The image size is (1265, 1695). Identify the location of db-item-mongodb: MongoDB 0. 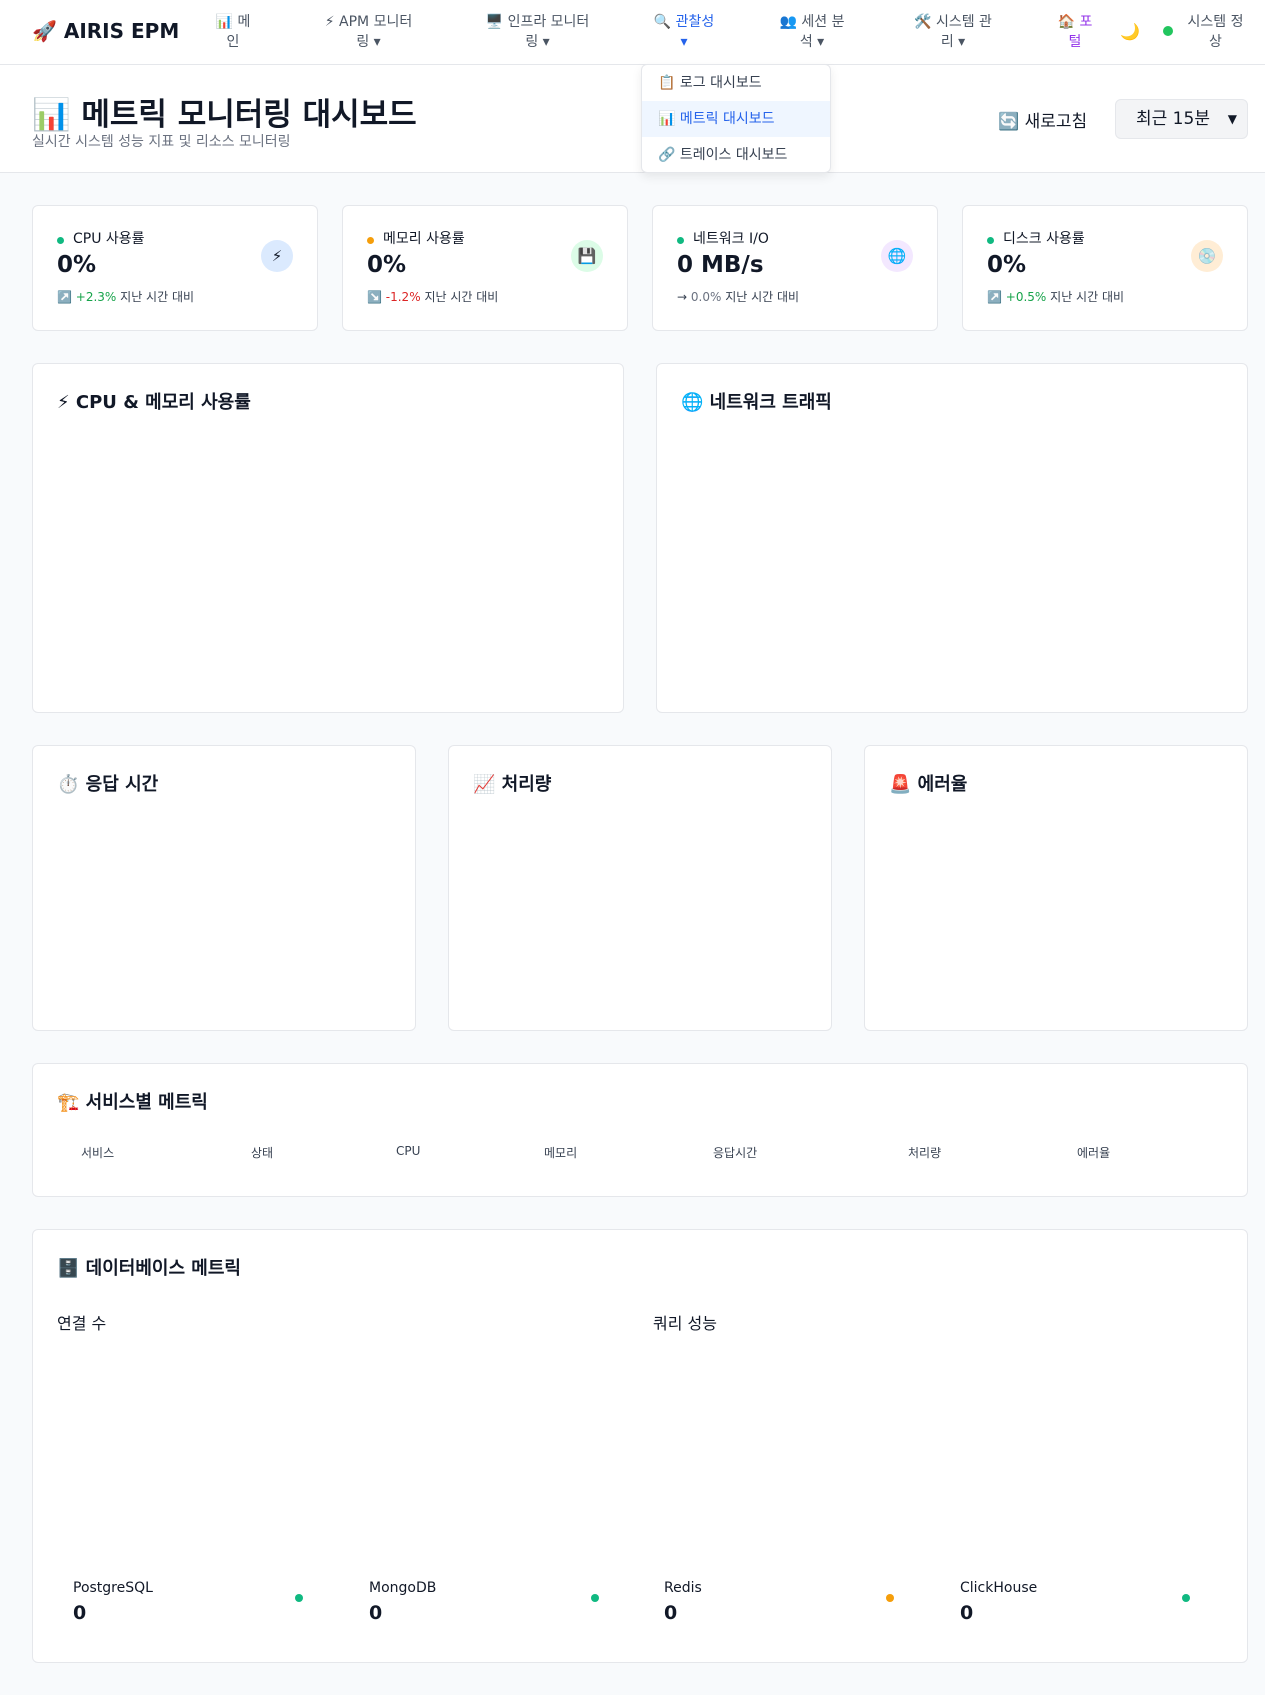
(483, 1610).